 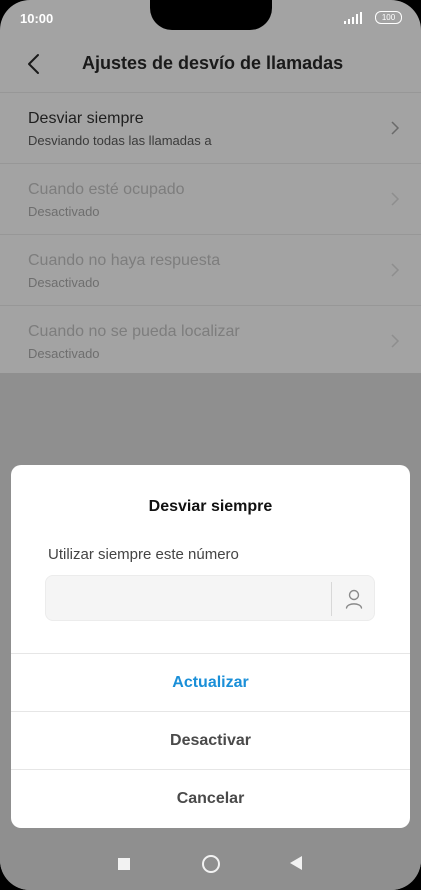 I want to click on battery-level: 100, so click(x=388, y=17).